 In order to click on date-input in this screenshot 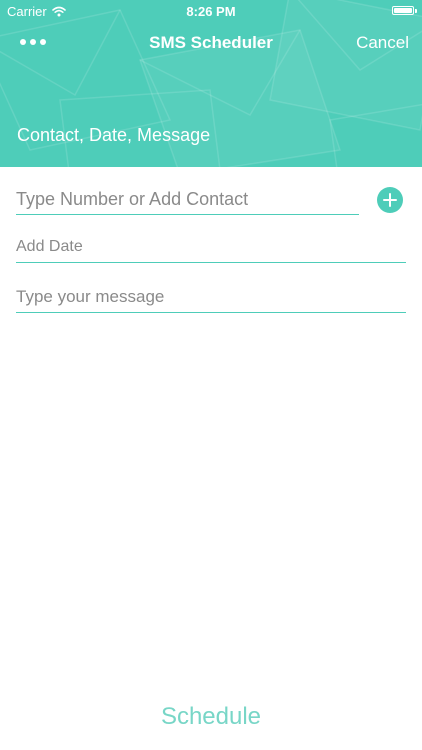, I will do `click(211, 247)`.